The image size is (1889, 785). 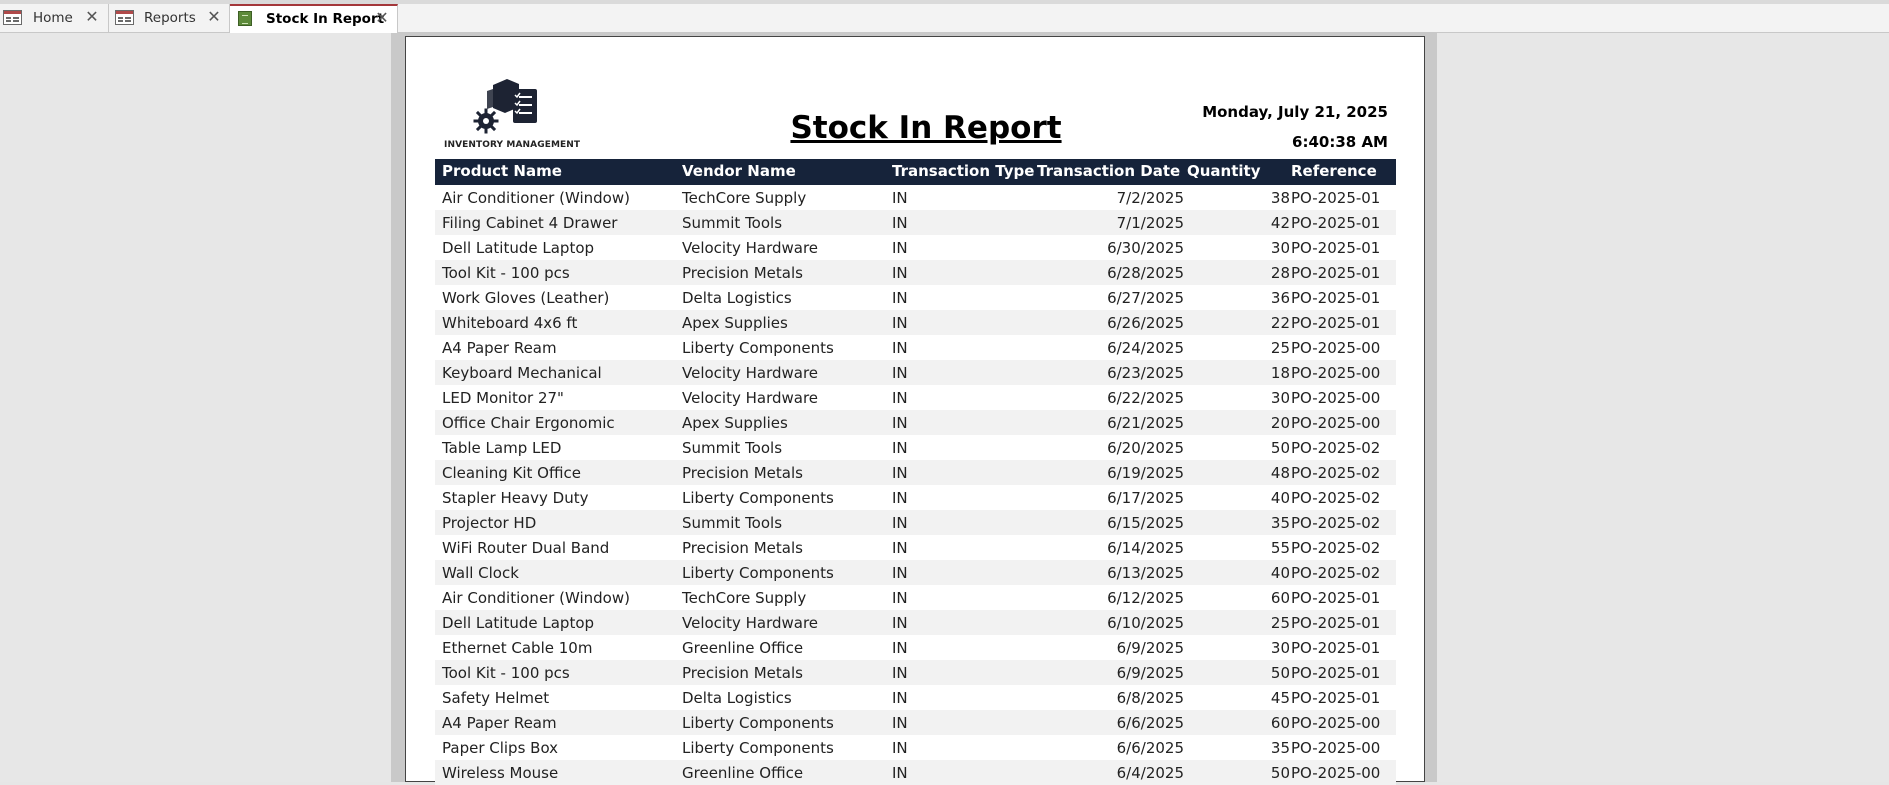 I want to click on cell-product-name: Keyboard Mechanical, so click(x=522, y=373).